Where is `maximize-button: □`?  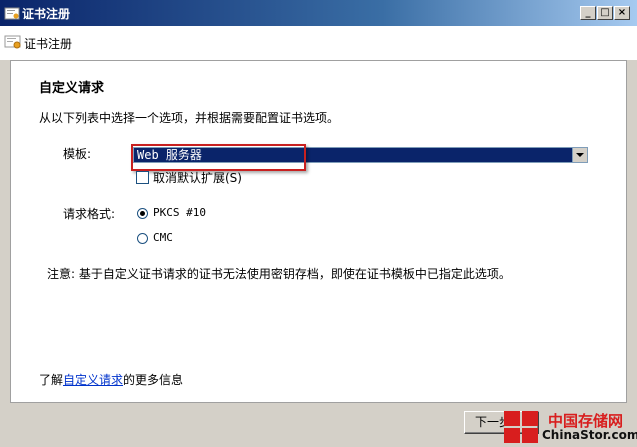 maximize-button: □ is located at coordinates (605, 13).